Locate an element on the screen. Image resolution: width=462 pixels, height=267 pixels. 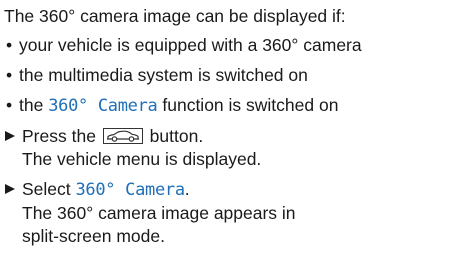
condition-text-before: the is located at coordinates (34, 105).